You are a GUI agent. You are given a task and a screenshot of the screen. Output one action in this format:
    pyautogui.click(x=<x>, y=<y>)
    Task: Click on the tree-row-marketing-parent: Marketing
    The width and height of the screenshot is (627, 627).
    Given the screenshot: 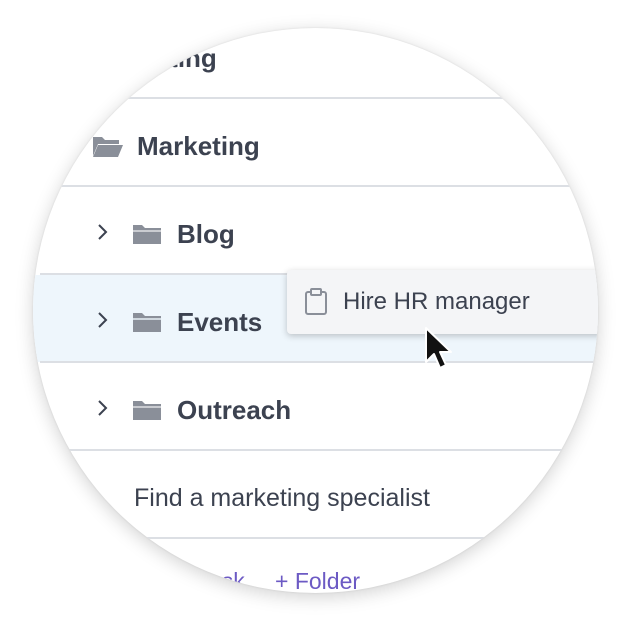 What is the action you would take?
    pyautogui.click(x=315, y=63)
    